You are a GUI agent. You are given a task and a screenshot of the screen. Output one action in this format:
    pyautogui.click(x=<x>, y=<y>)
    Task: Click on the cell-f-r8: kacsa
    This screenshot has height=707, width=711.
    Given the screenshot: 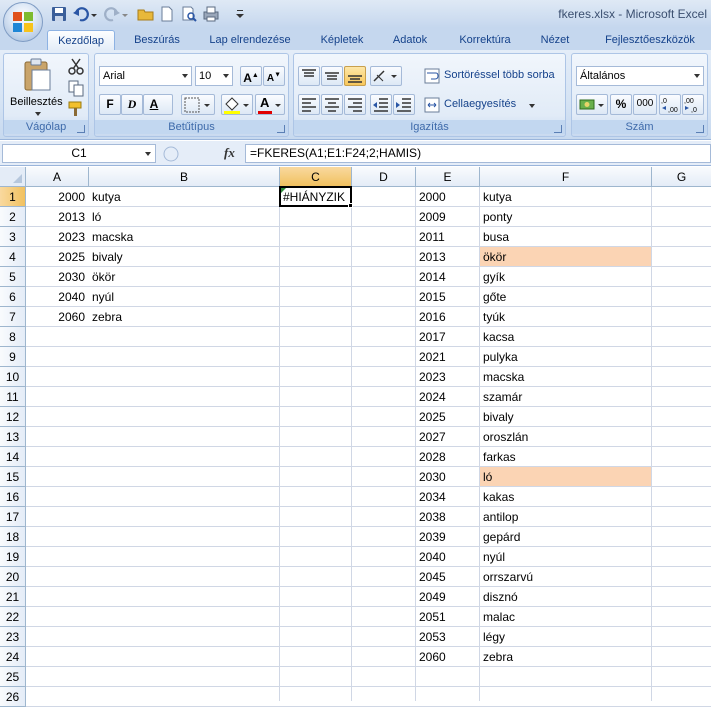 What is the action you would take?
    pyautogui.click(x=565, y=336)
    